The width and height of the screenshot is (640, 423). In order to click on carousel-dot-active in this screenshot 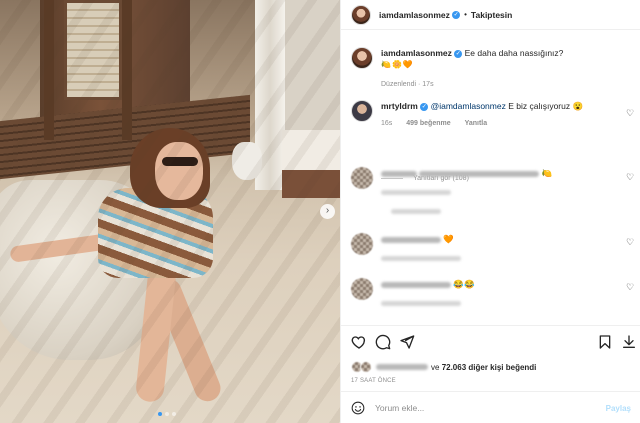, I will do `click(160, 414)`.